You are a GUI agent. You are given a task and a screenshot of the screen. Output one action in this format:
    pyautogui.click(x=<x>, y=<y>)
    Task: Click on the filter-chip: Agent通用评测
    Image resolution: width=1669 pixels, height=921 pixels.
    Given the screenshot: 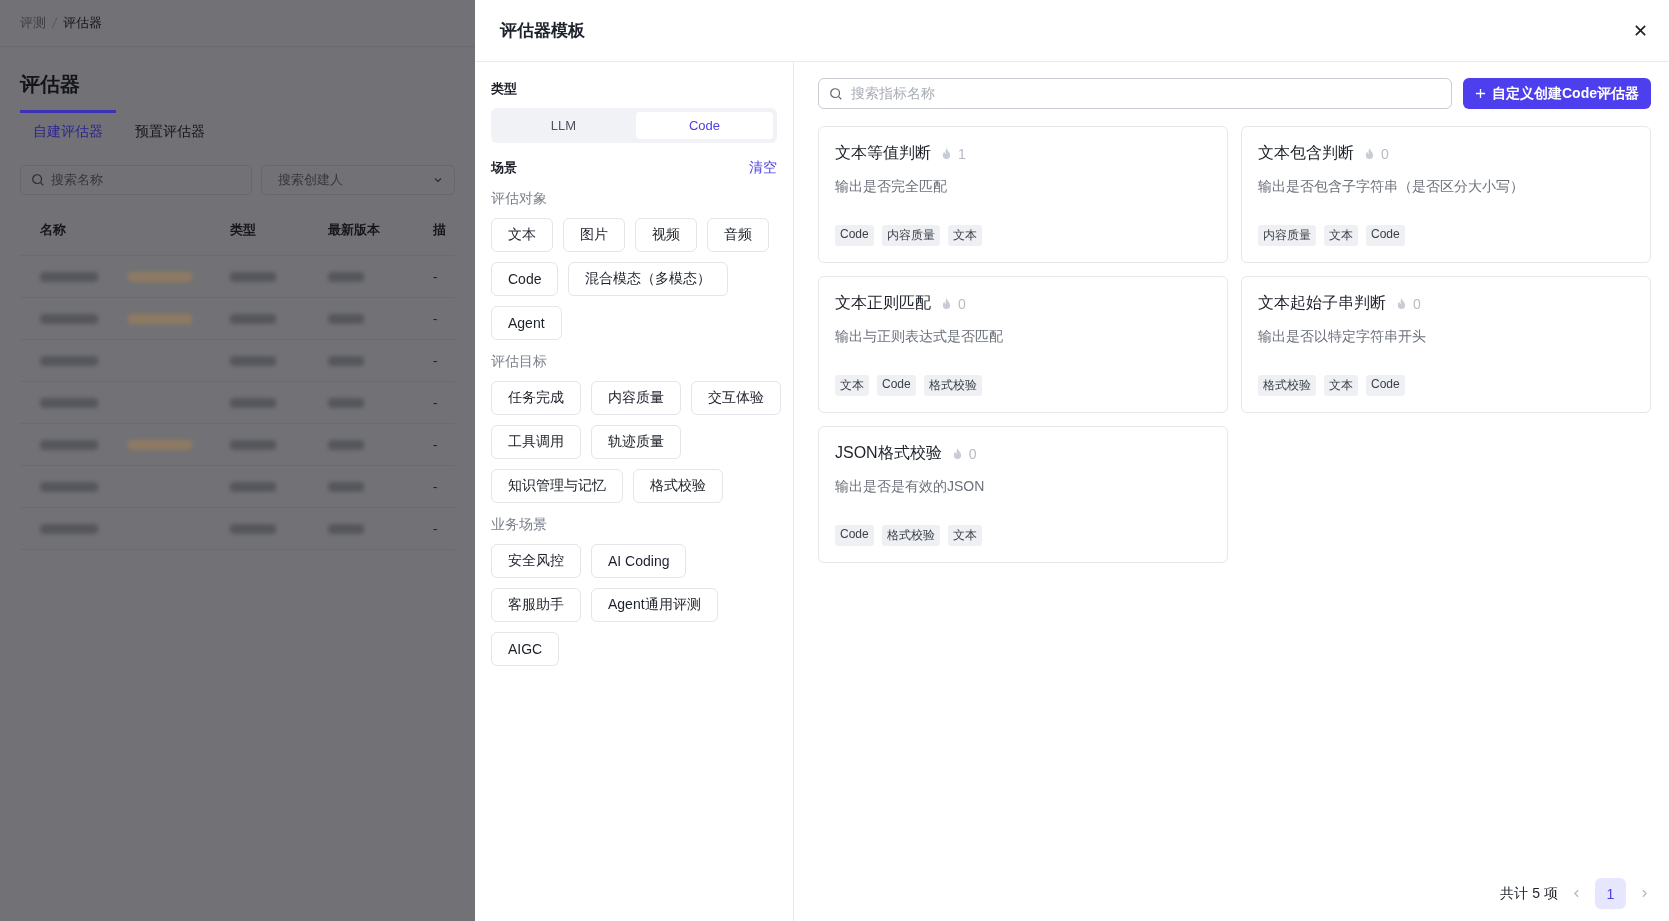 What is the action you would take?
    pyautogui.click(x=654, y=605)
    